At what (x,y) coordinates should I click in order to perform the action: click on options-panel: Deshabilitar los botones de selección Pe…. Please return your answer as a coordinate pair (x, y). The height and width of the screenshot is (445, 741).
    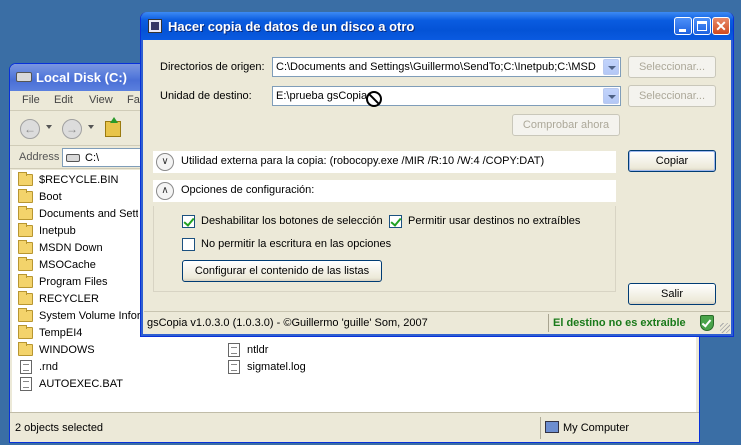
    Looking at the image, I should click on (384, 249).